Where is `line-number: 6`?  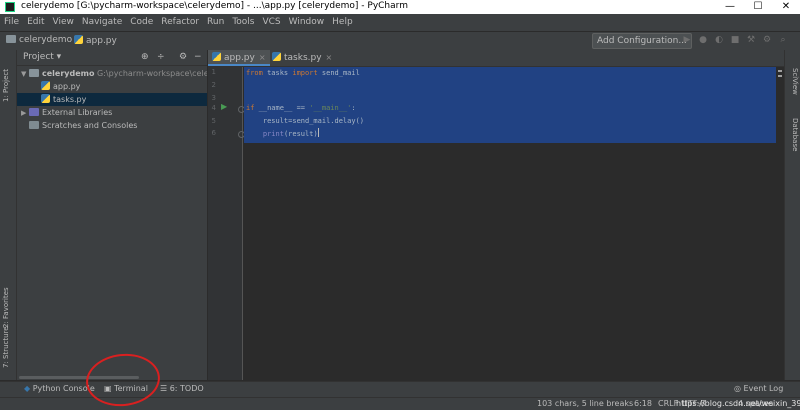
line-number: 6 is located at coordinates (213, 133).